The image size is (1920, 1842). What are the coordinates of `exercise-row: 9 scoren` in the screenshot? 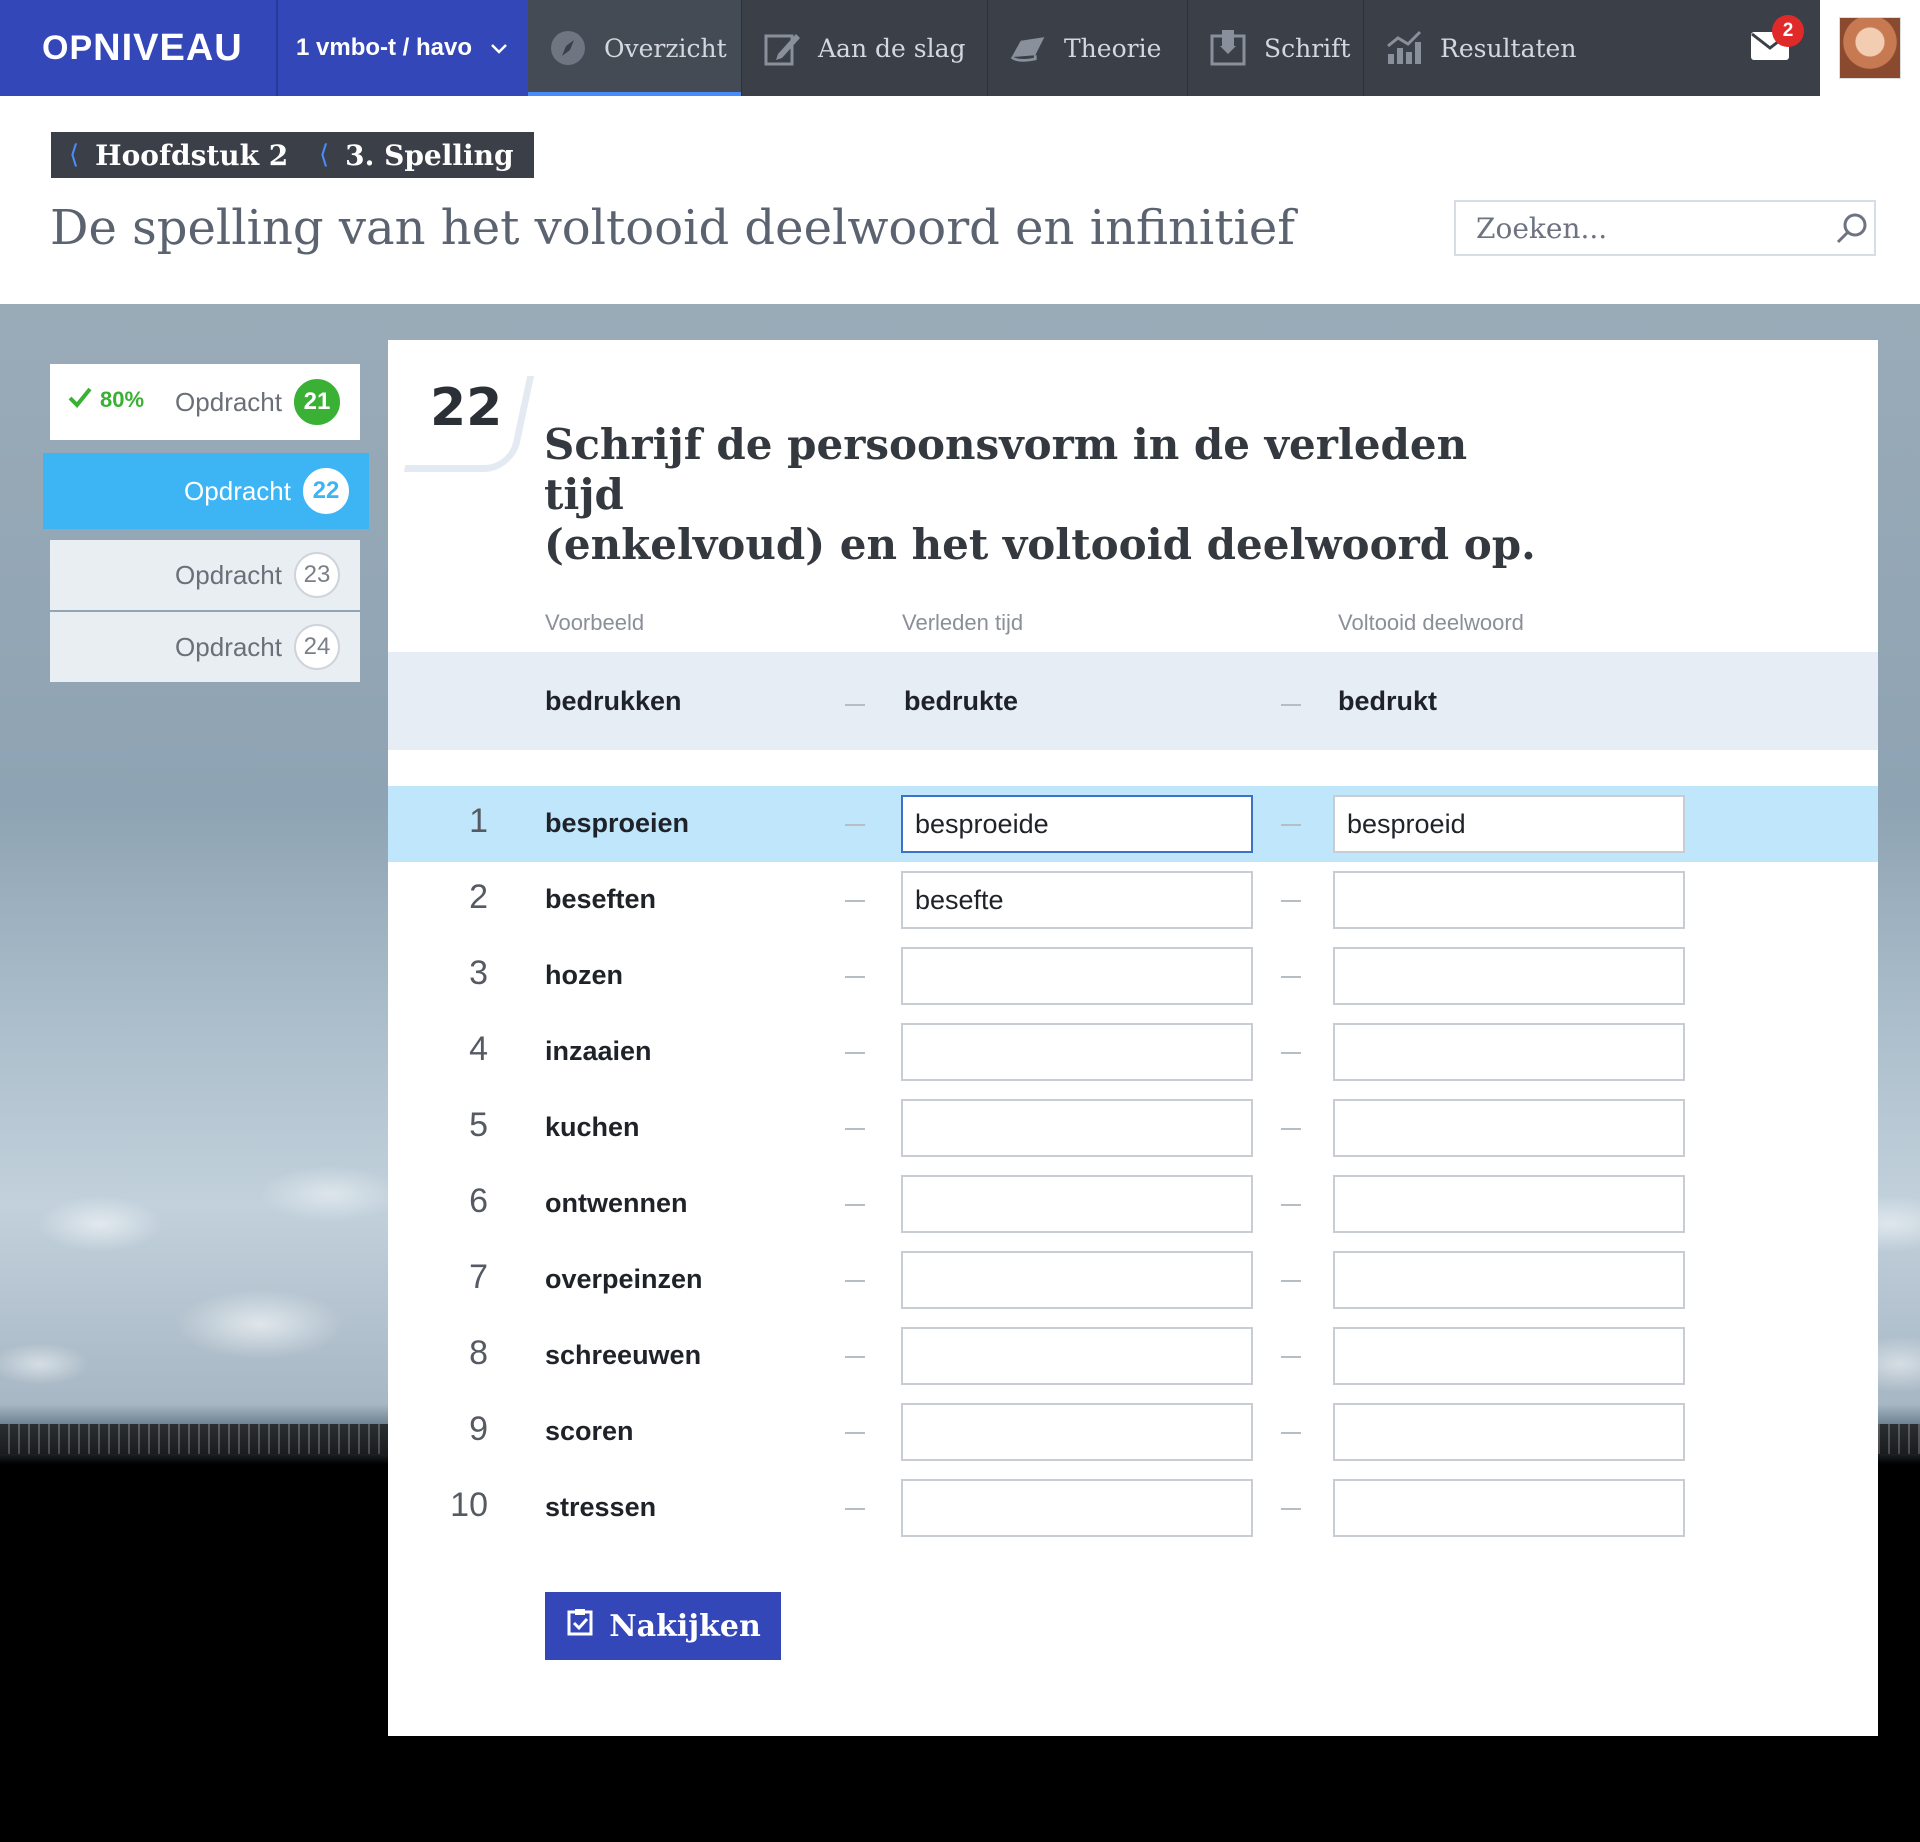 It's located at (1133, 1432).